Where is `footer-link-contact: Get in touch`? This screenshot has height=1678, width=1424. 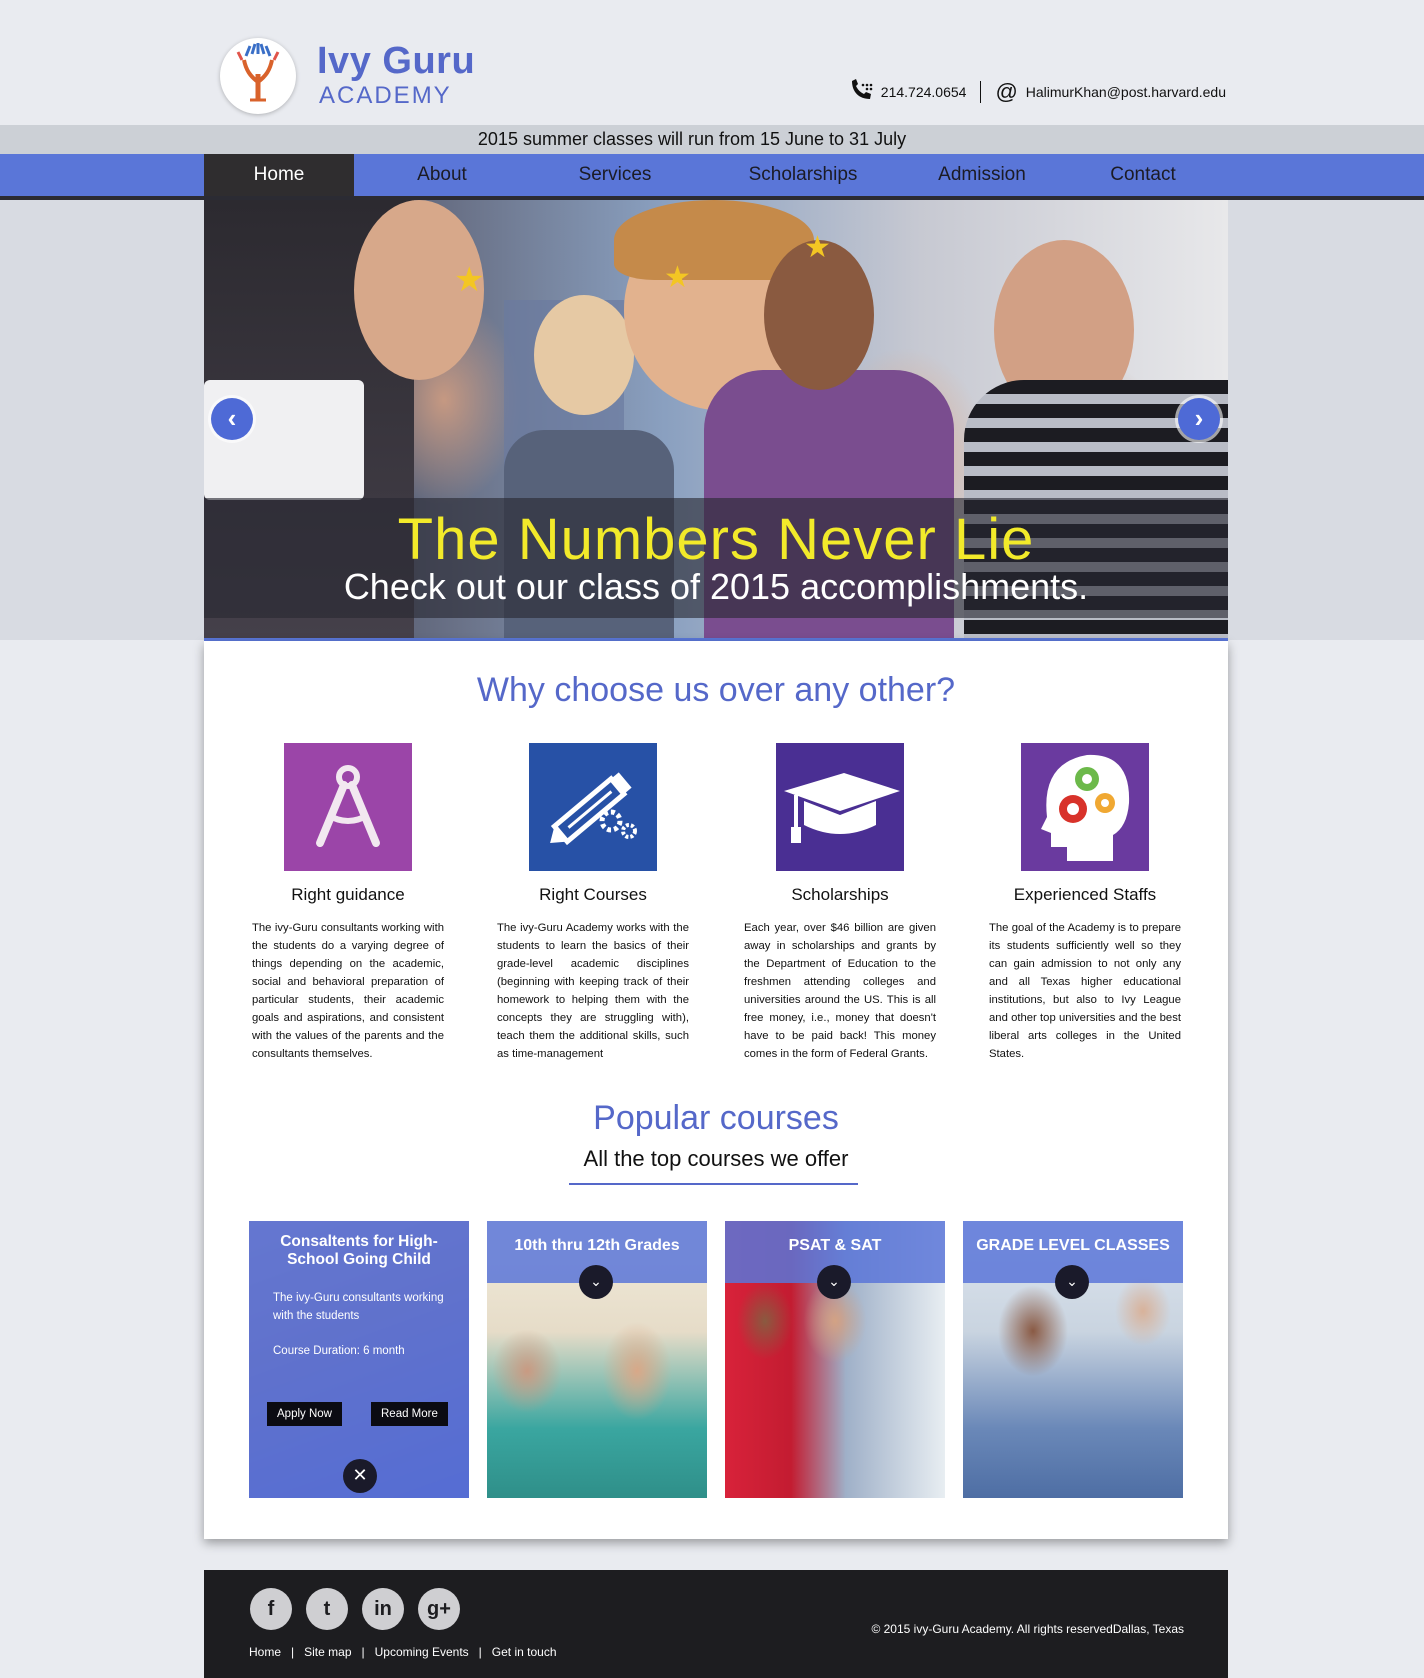
footer-link-contact: Get in touch is located at coordinates (524, 1652).